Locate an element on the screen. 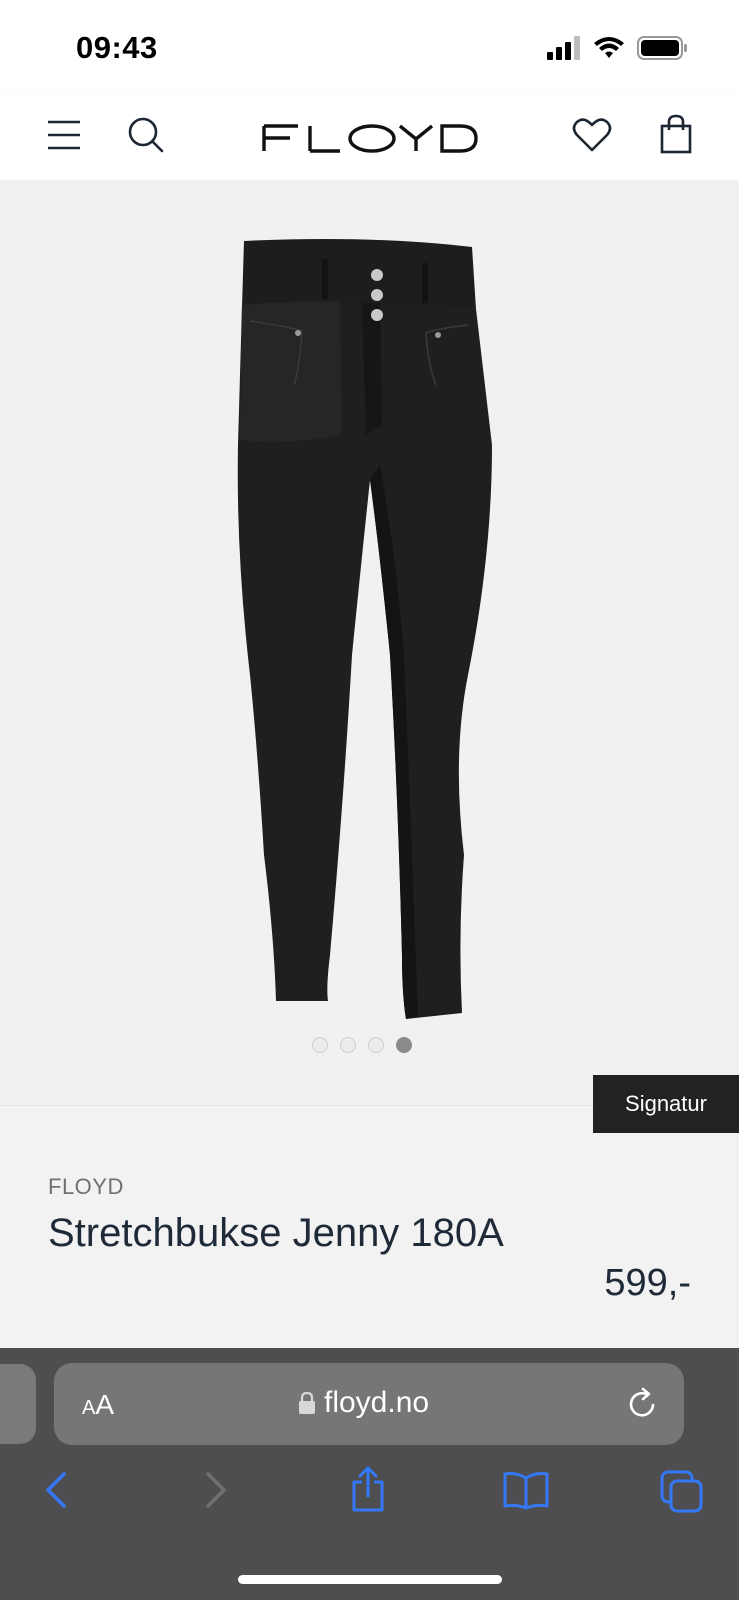 This screenshot has width=739, height=1600. signatur-badge: Signatur is located at coordinates (666, 1104).